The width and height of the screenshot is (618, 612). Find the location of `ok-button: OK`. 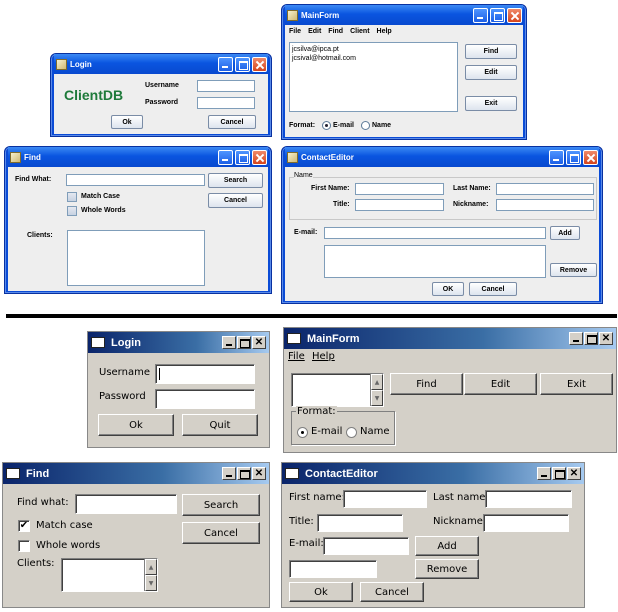

ok-button: OK is located at coordinates (448, 289).